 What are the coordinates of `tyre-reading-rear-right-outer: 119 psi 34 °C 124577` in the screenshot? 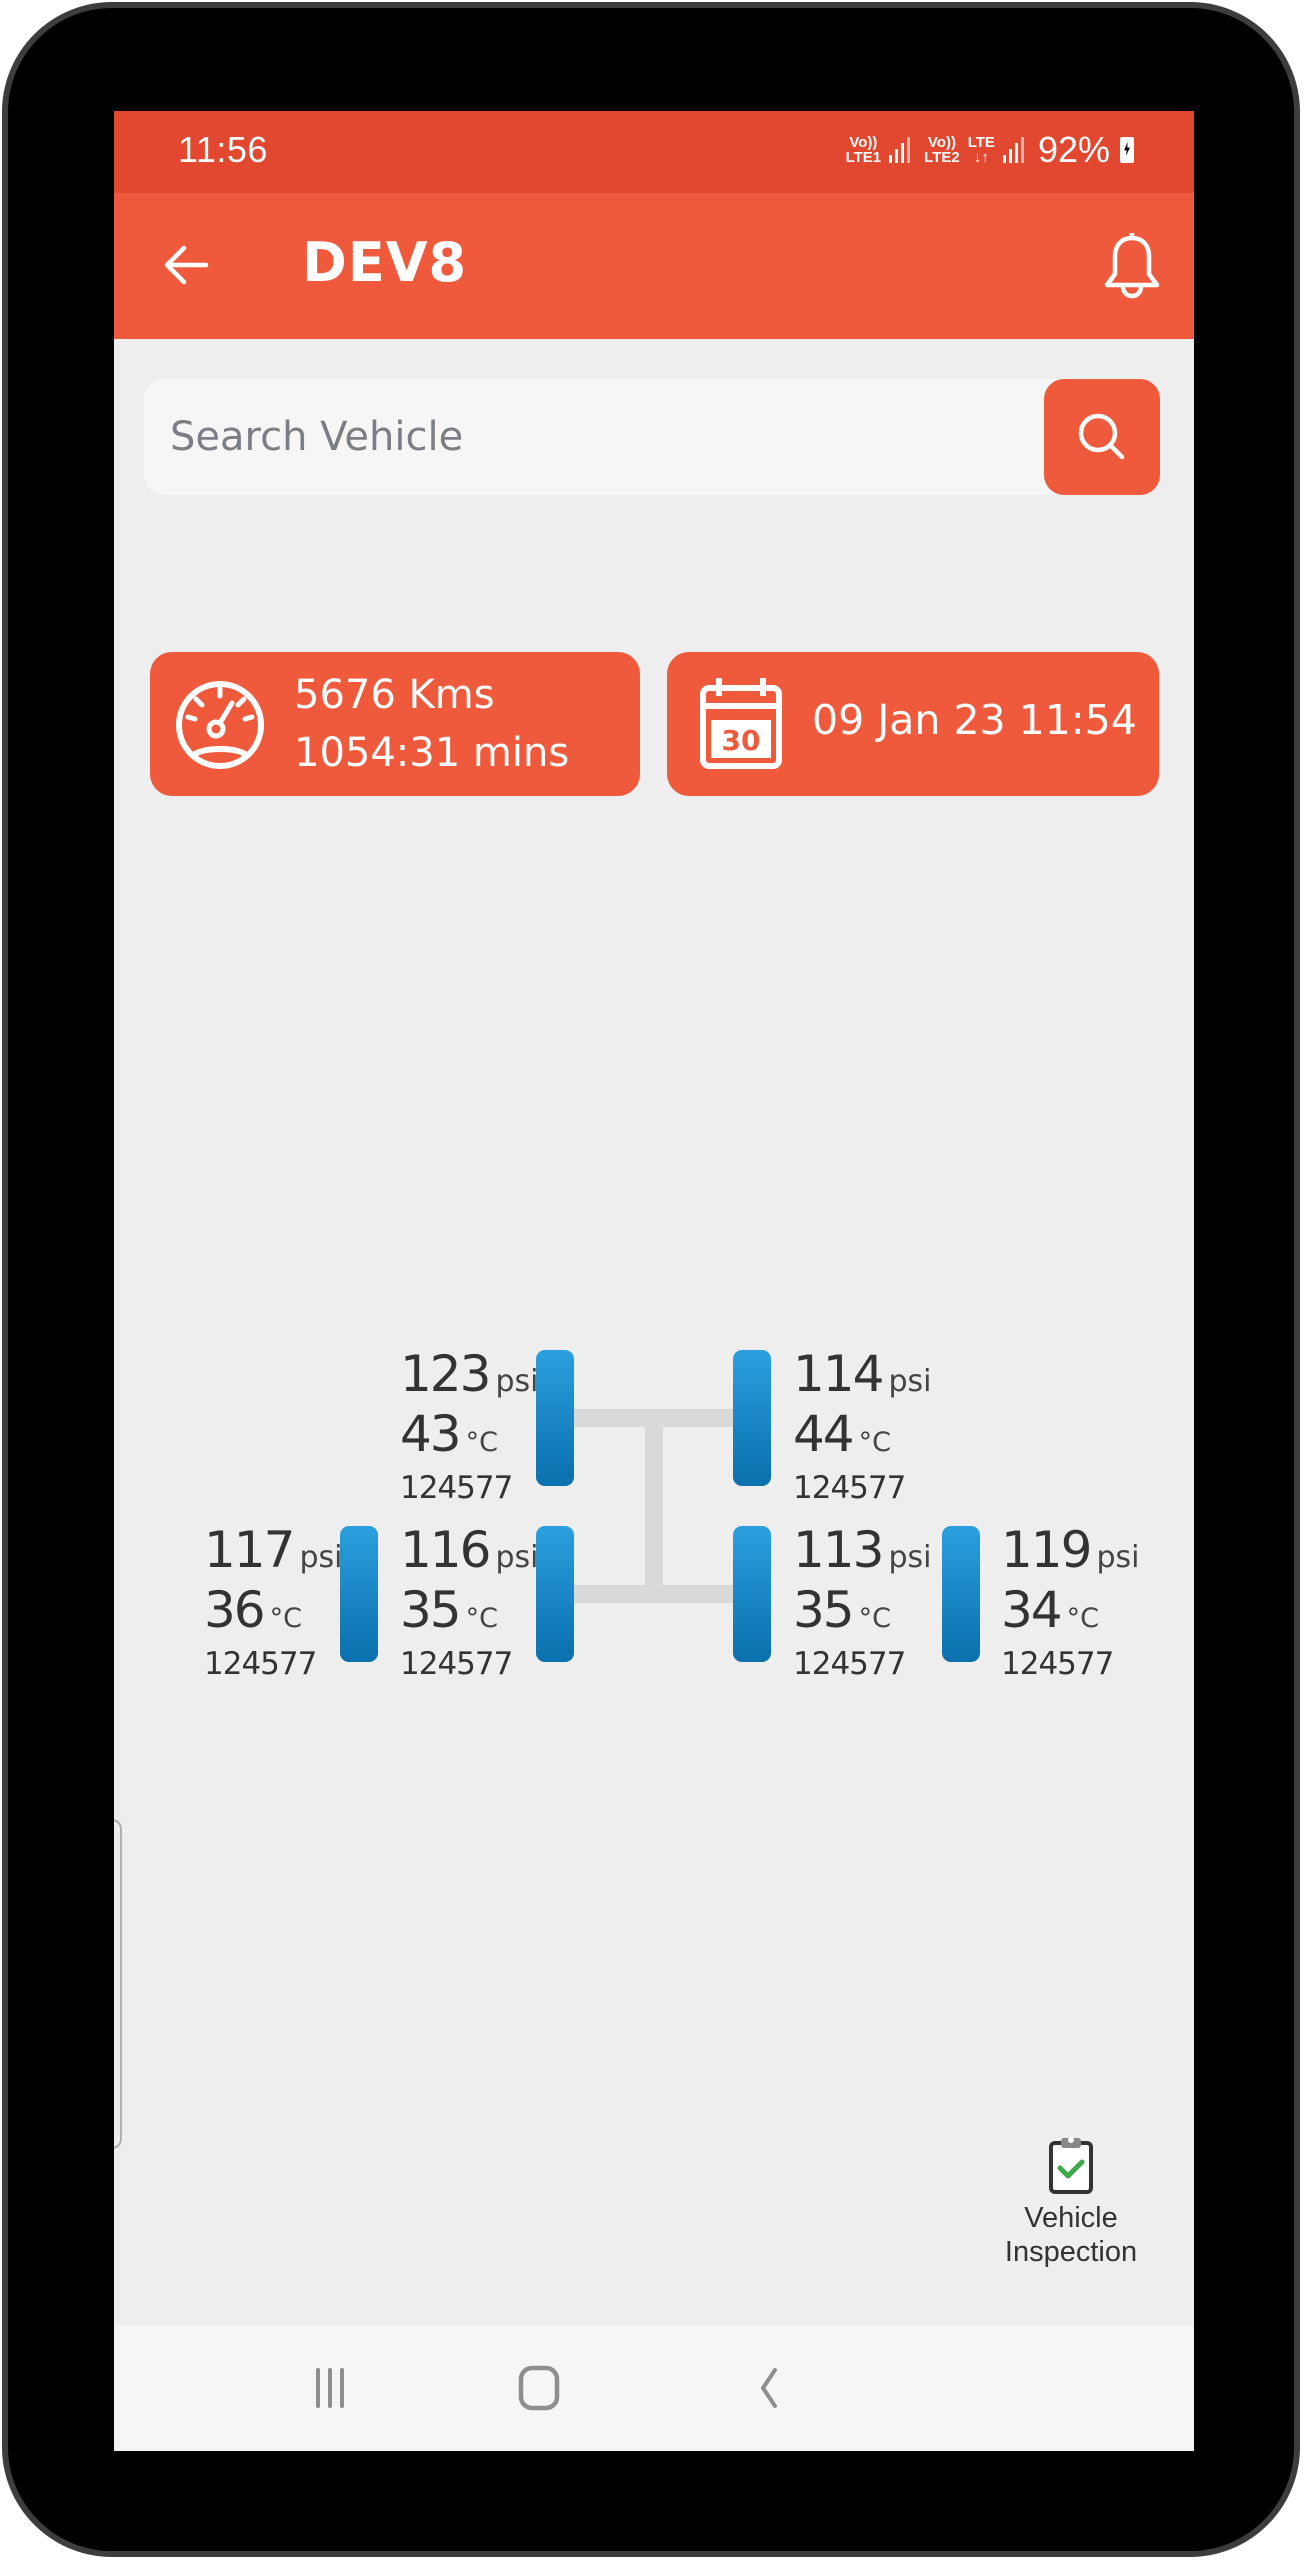 It's located at (1070, 1603).